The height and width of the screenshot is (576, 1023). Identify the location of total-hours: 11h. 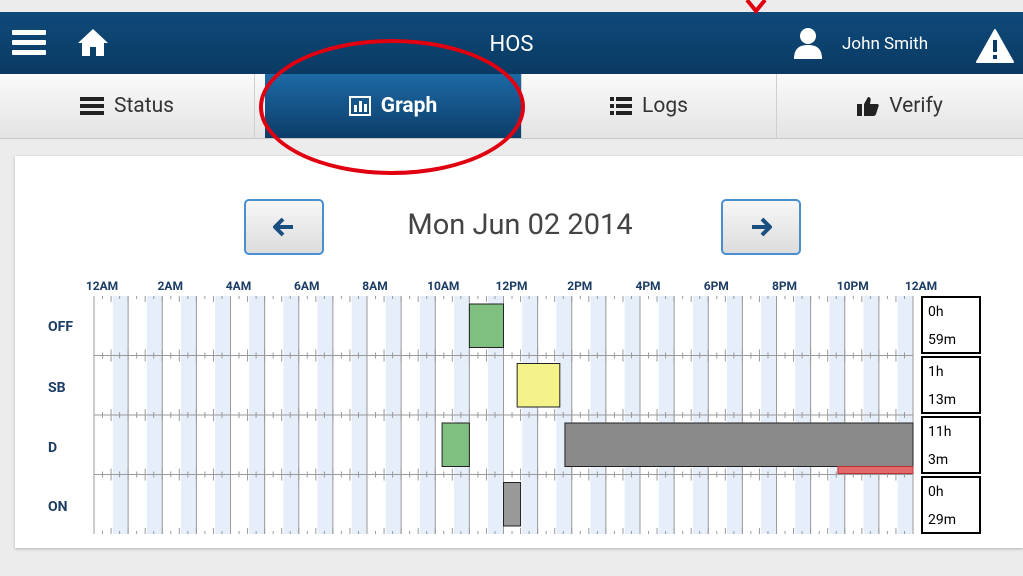
(940, 432).